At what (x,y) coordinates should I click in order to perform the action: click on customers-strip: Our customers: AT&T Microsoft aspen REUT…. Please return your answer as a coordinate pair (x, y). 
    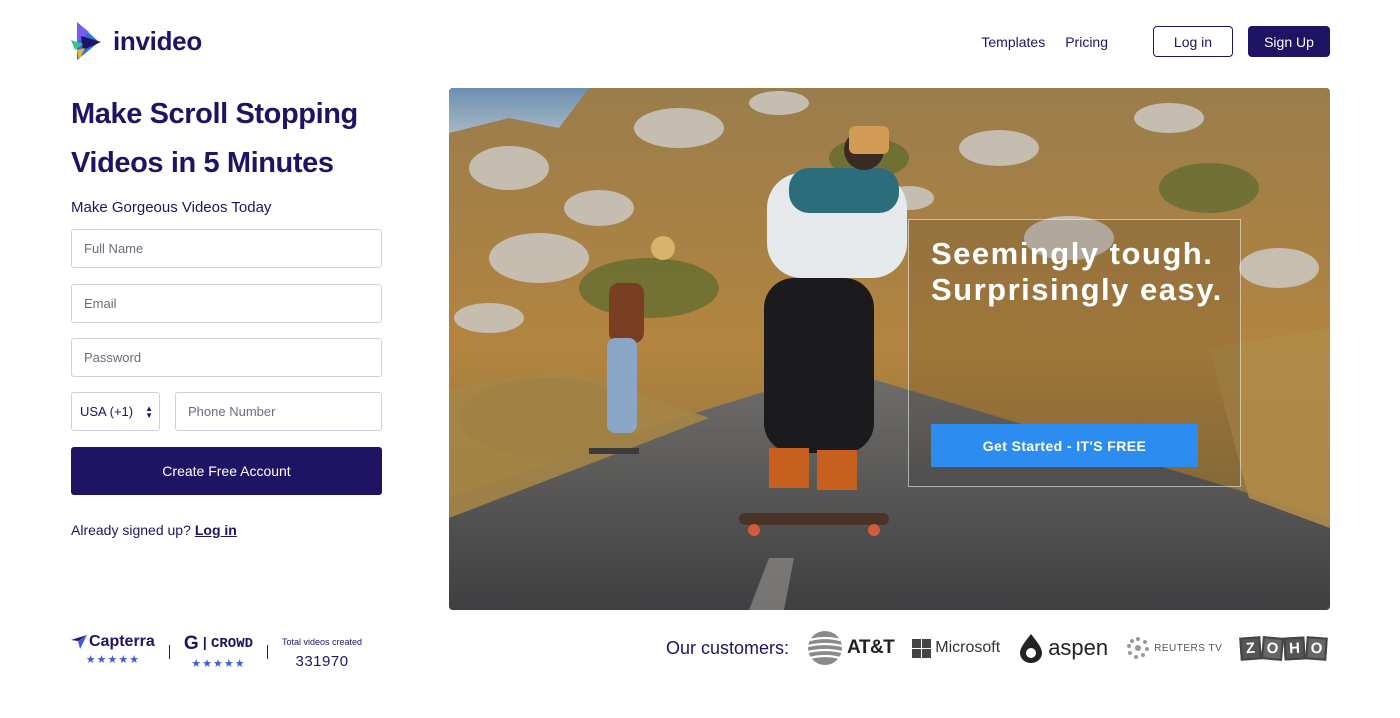
    Looking at the image, I should click on (997, 648).